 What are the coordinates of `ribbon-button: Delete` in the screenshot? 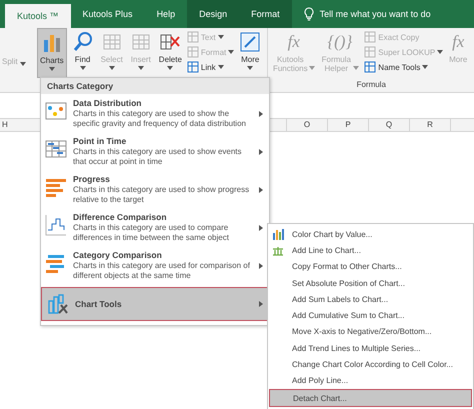 It's located at (170, 53).